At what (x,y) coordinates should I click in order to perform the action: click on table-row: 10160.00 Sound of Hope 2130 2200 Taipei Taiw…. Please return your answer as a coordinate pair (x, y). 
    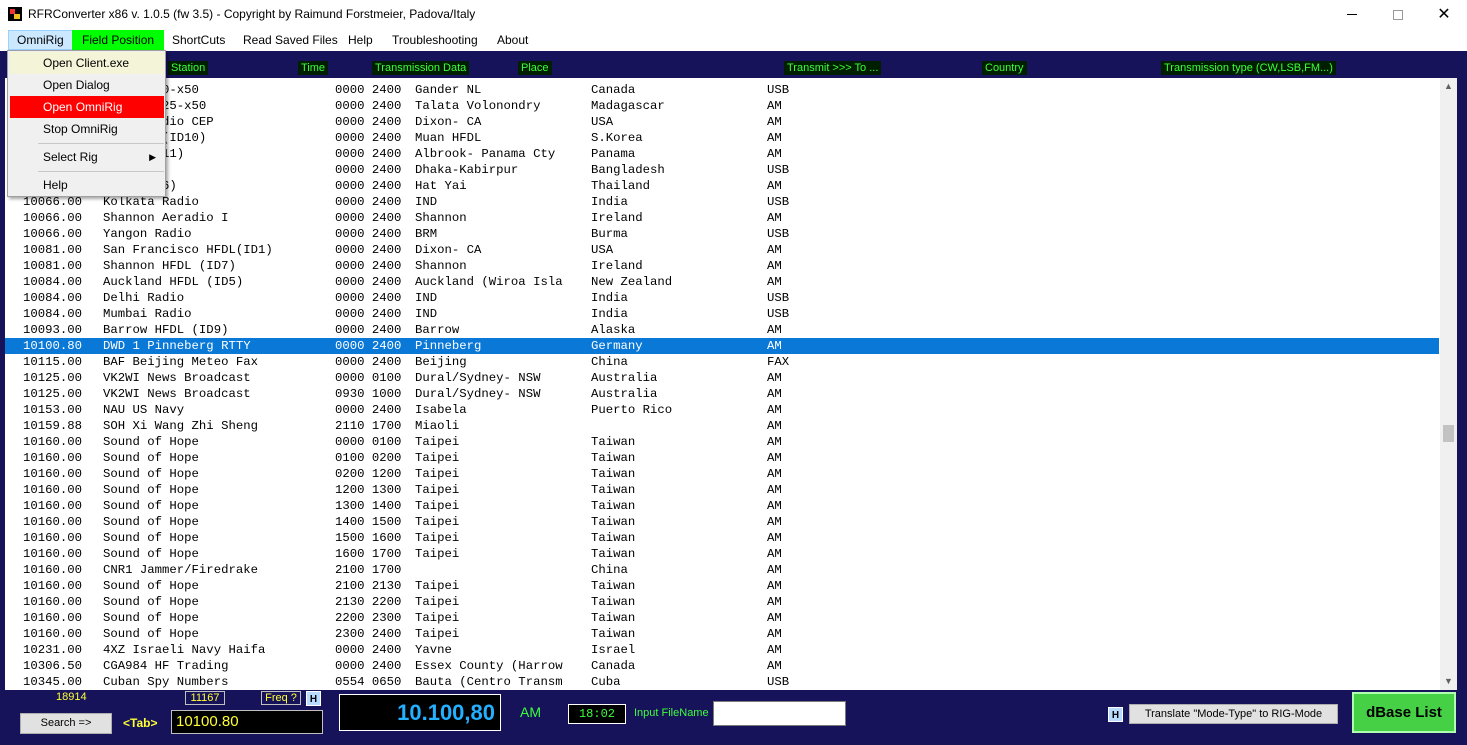
    Looking at the image, I should click on (722, 602).